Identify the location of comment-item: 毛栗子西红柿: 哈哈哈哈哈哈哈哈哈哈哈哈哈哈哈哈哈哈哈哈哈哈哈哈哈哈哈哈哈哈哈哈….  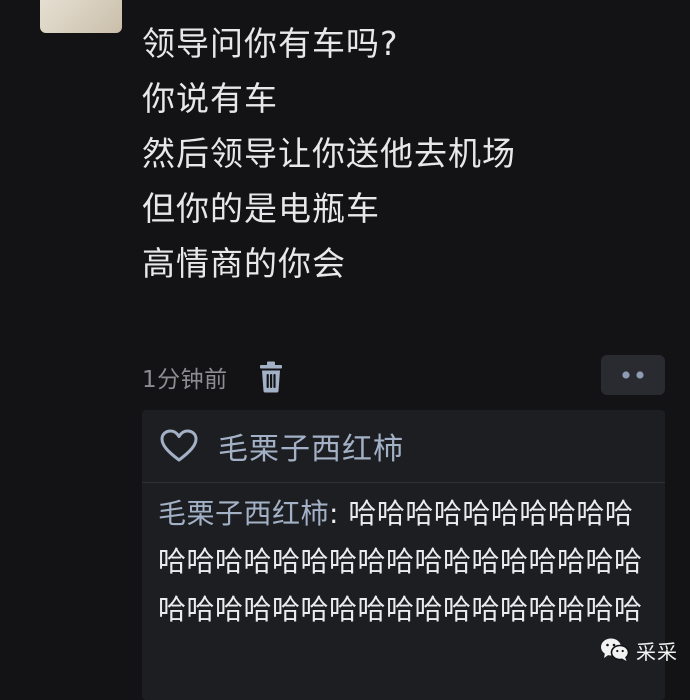
(408, 562).